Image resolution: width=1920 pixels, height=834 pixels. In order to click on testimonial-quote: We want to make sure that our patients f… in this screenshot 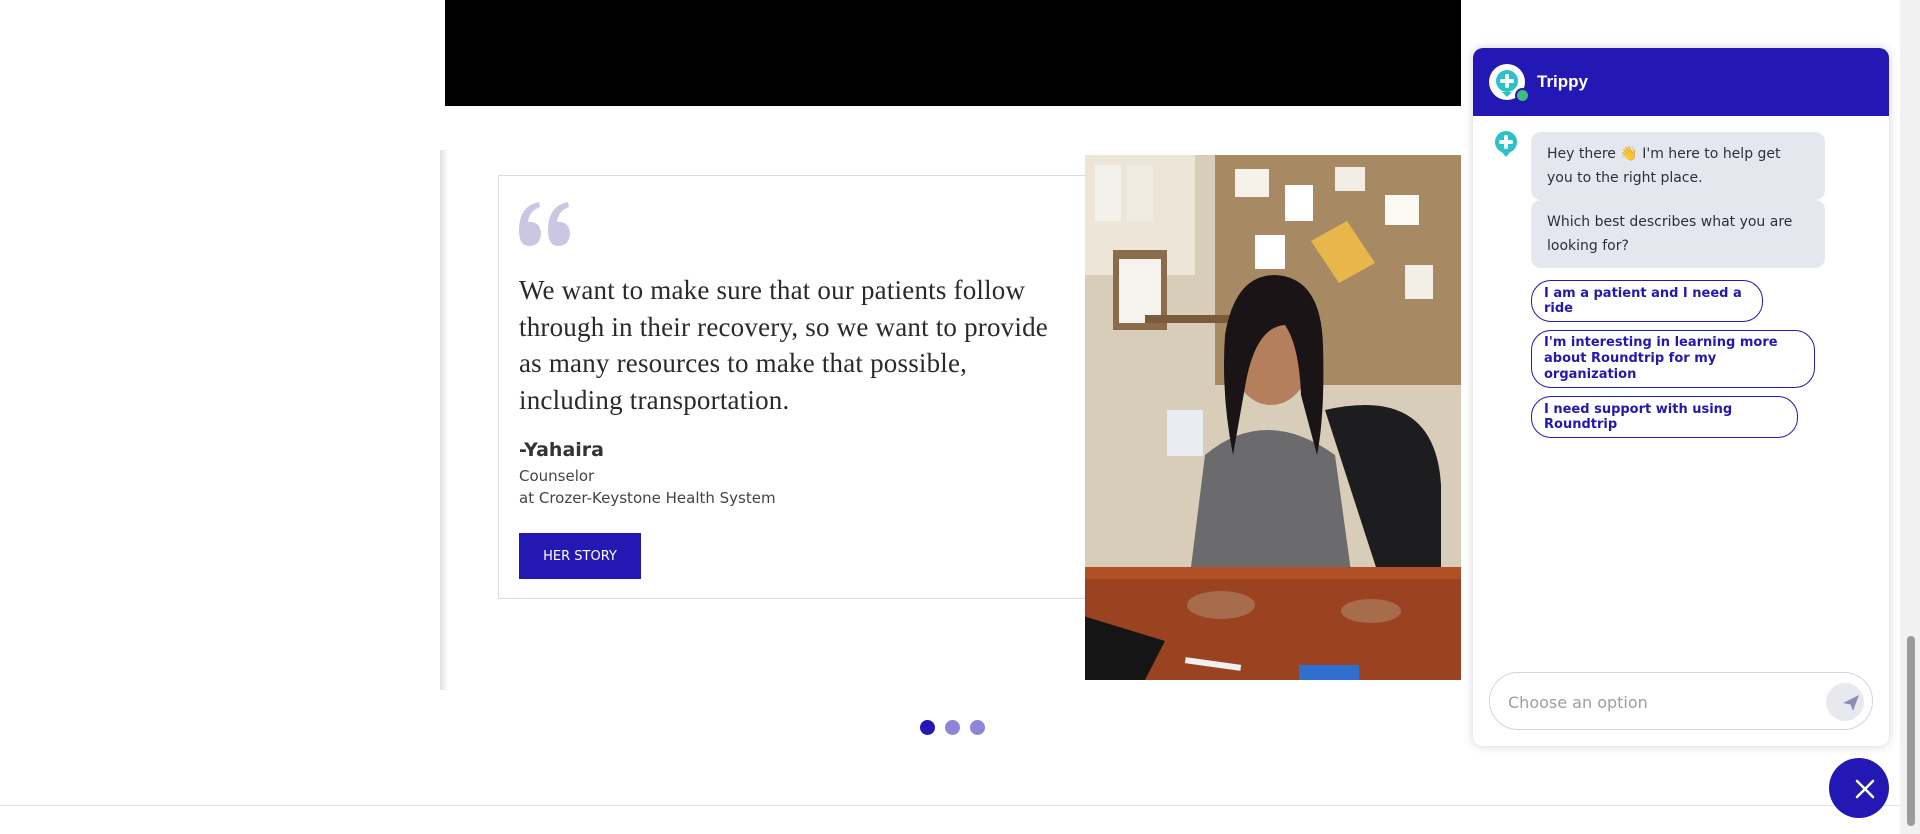, I will do `click(783, 345)`.